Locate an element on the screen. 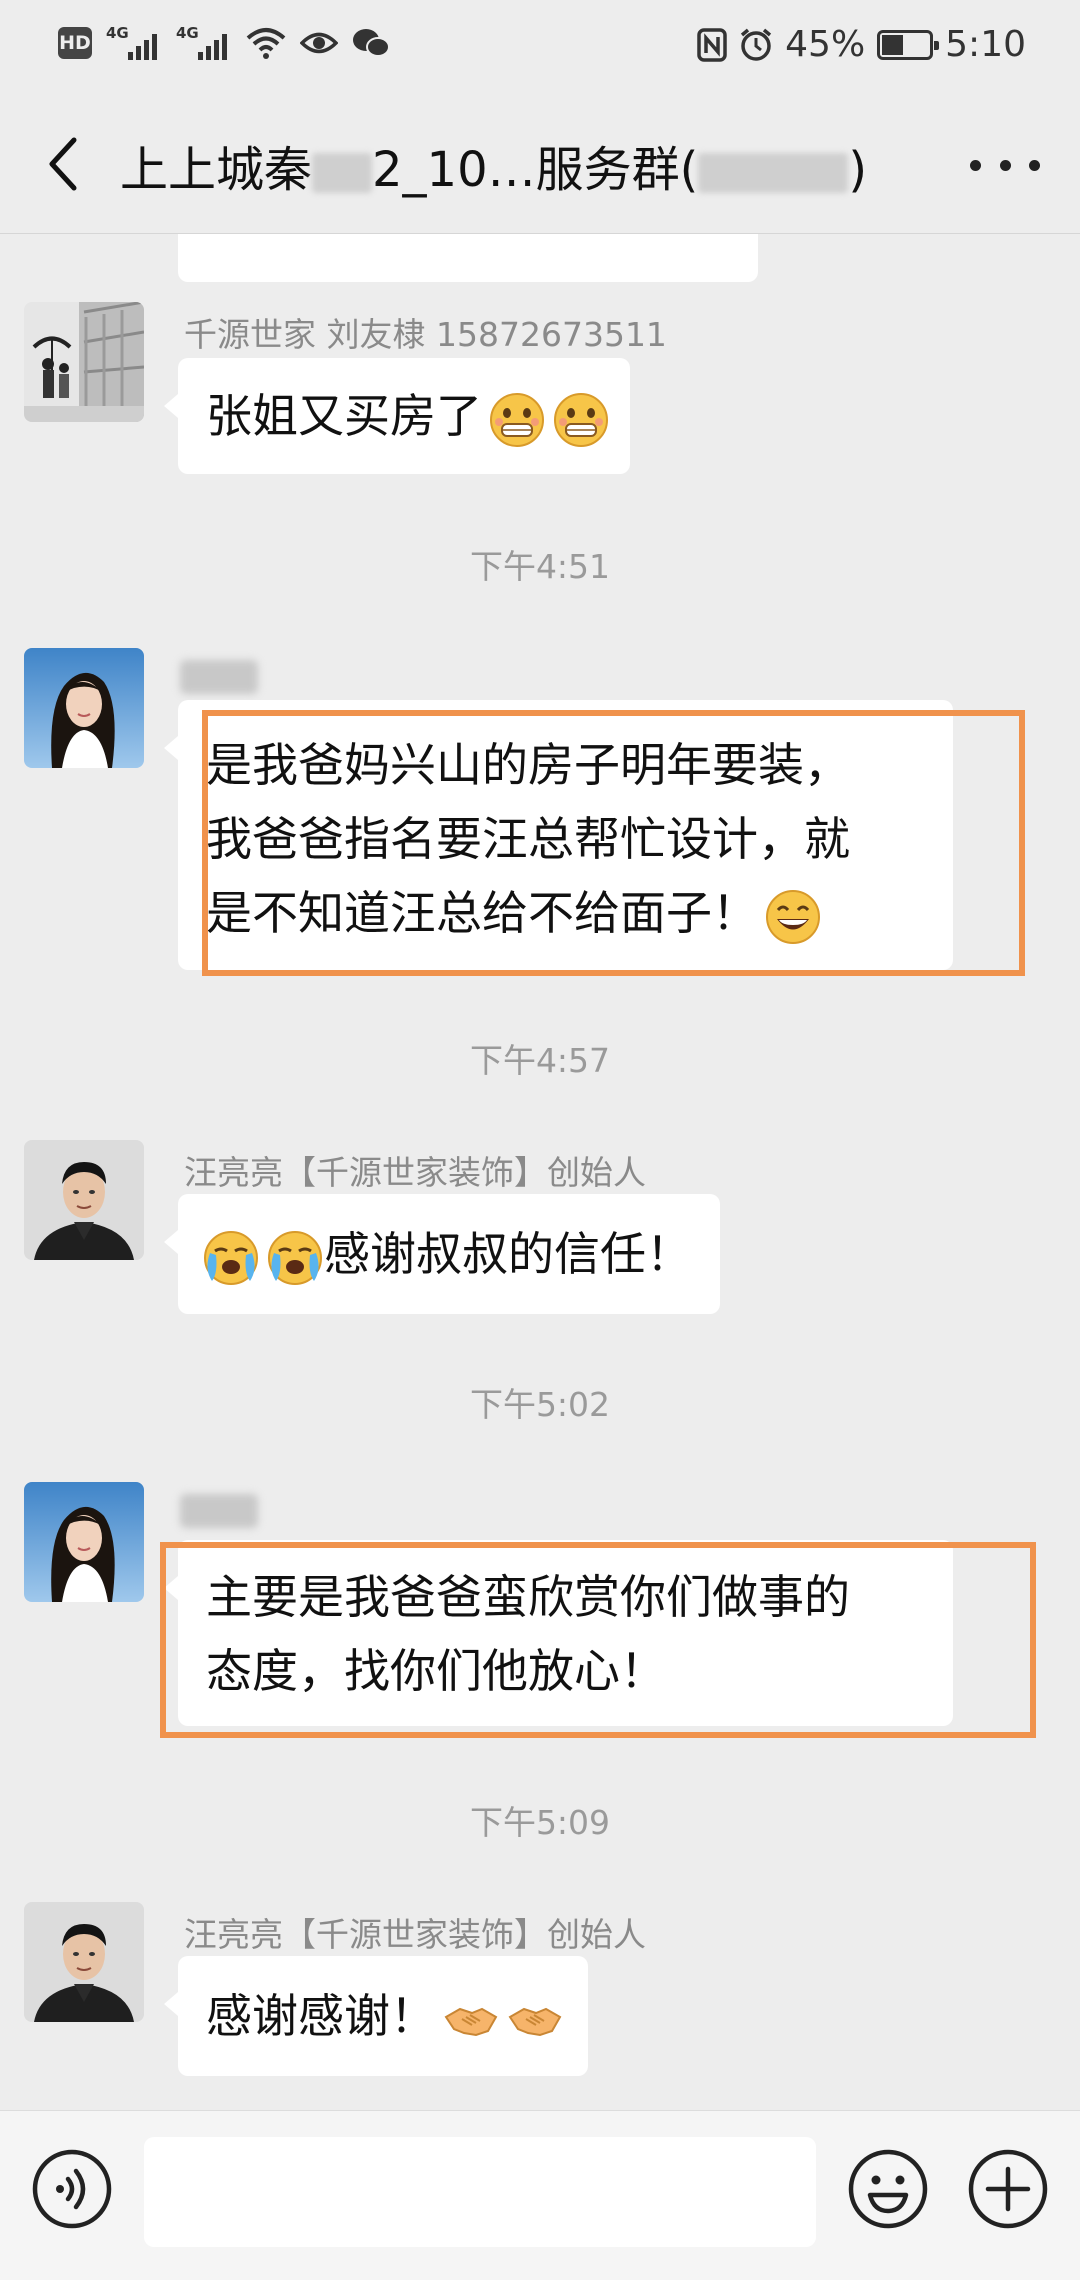 The height and width of the screenshot is (2280, 1080). hd-icon: HD is located at coordinates (75, 43).